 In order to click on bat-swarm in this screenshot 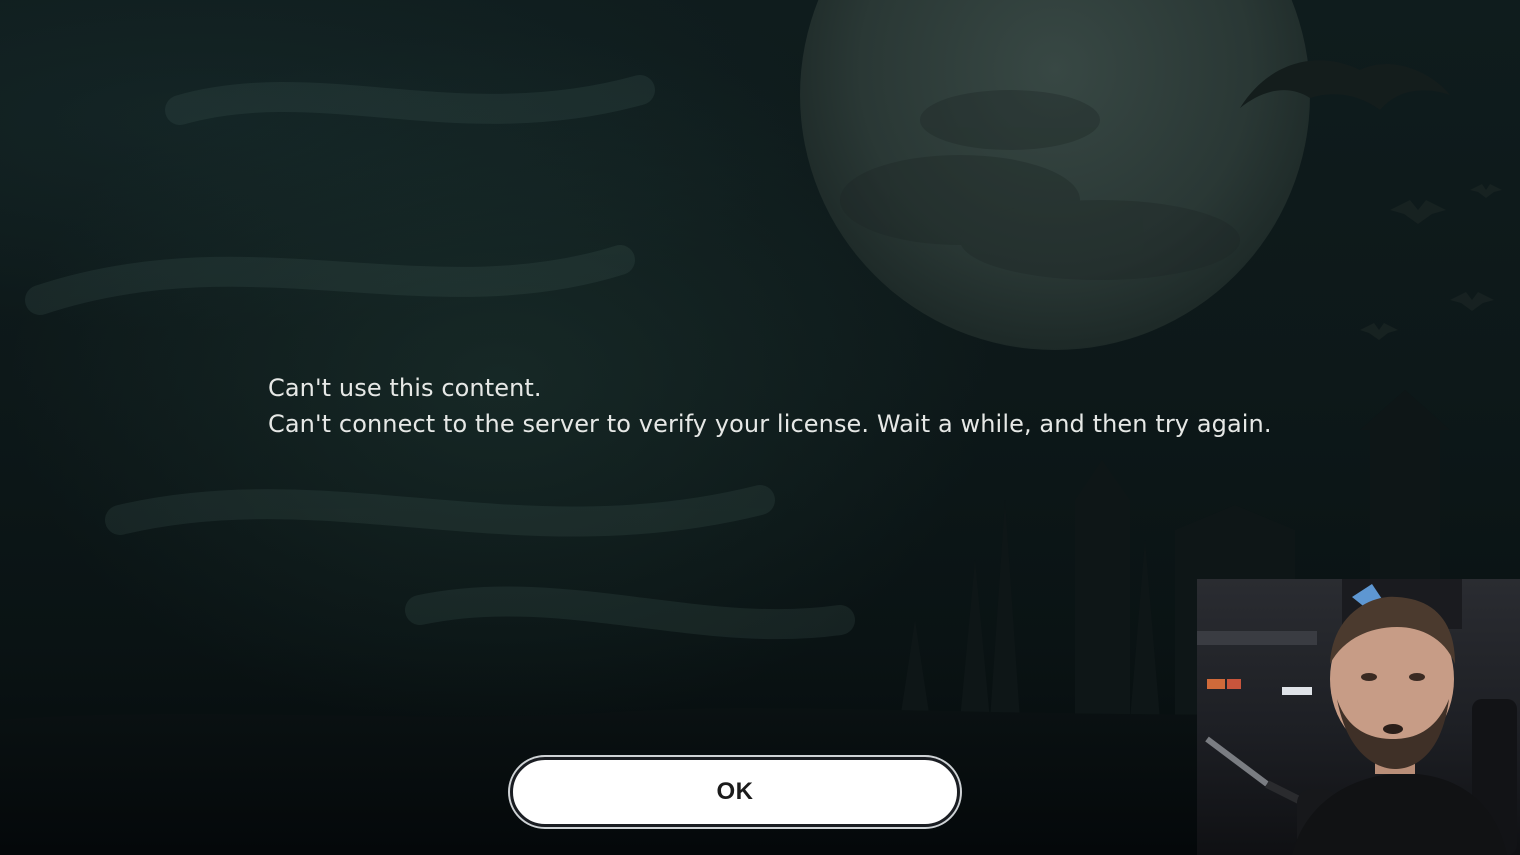, I will do `click(1431, 262)`.